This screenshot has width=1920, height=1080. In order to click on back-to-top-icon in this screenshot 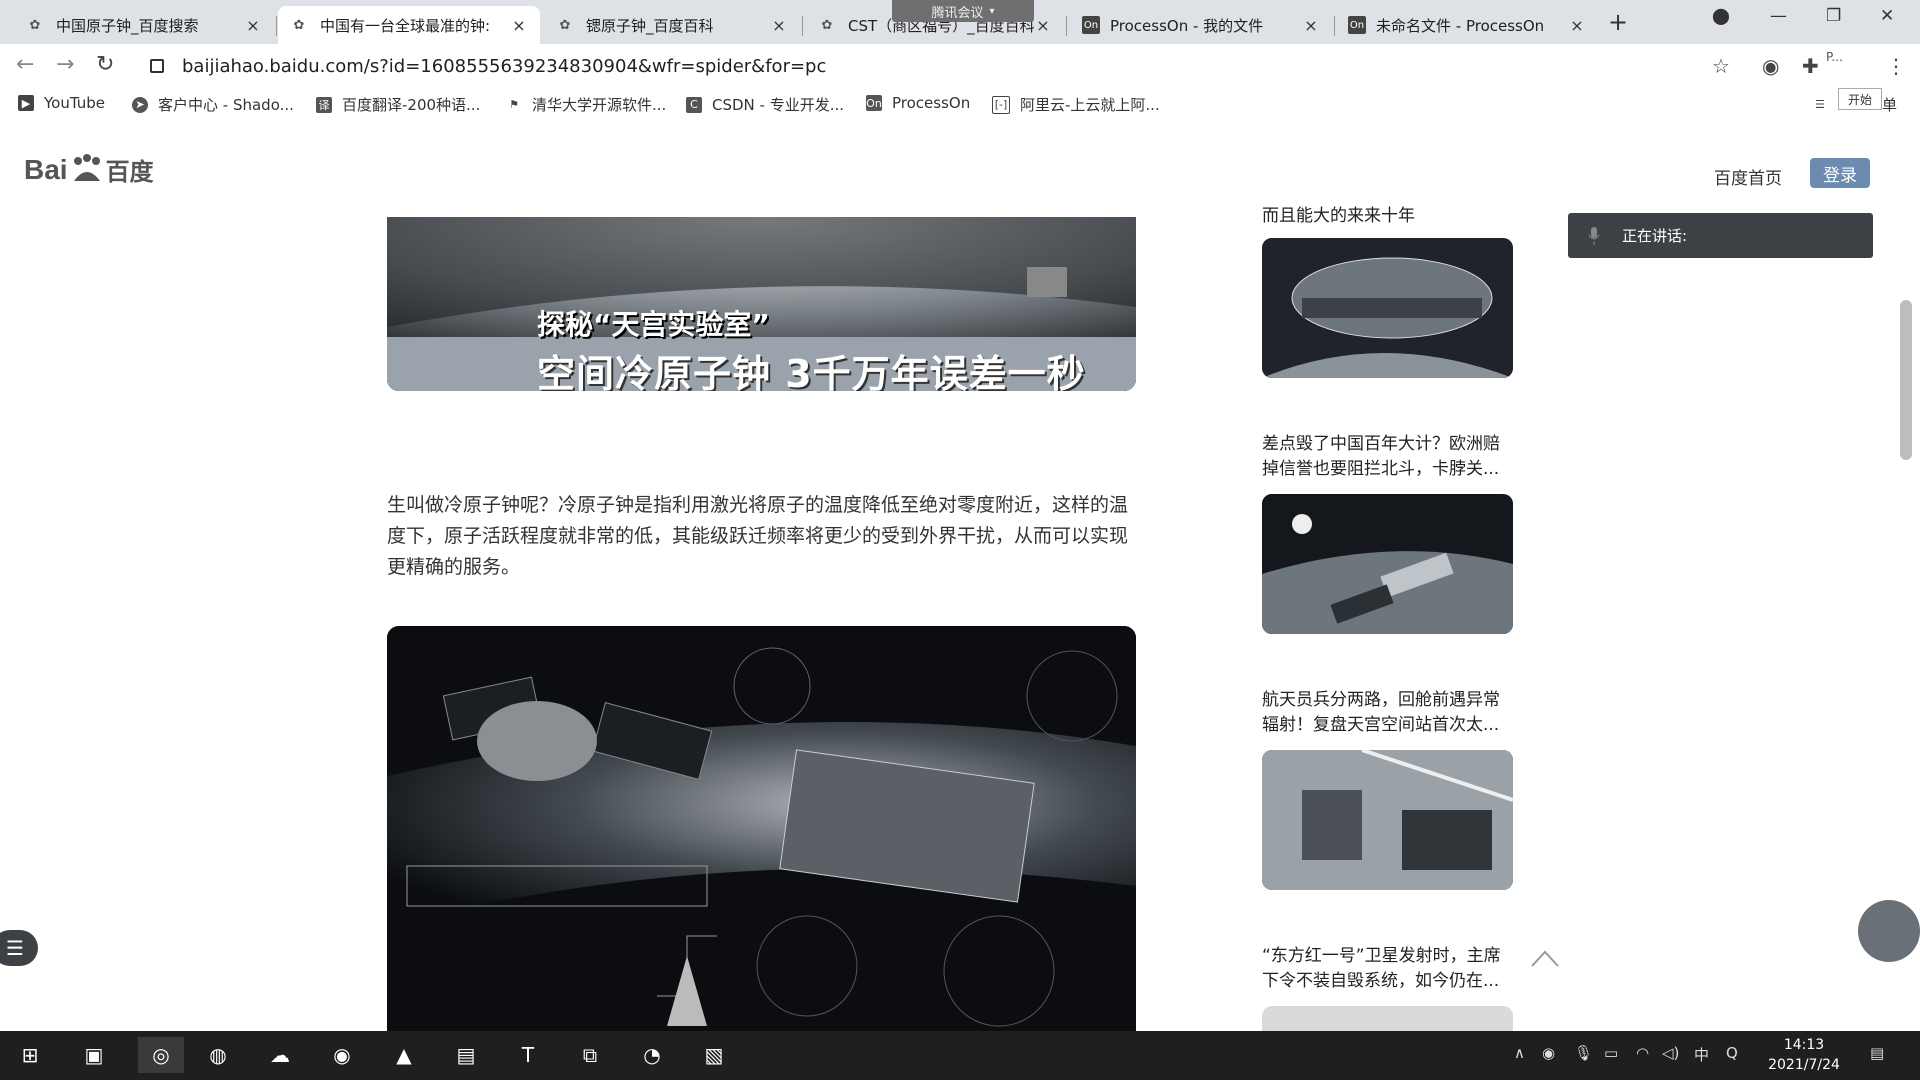, I will do `click(1545, 958)`.